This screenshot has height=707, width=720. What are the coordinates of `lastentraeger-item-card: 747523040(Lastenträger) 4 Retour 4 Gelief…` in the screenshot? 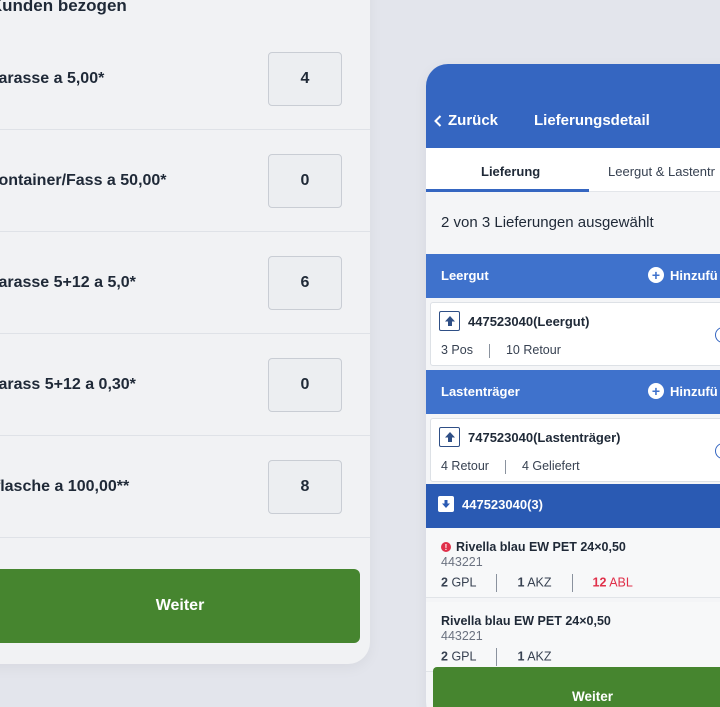 It's located at (575, 450).